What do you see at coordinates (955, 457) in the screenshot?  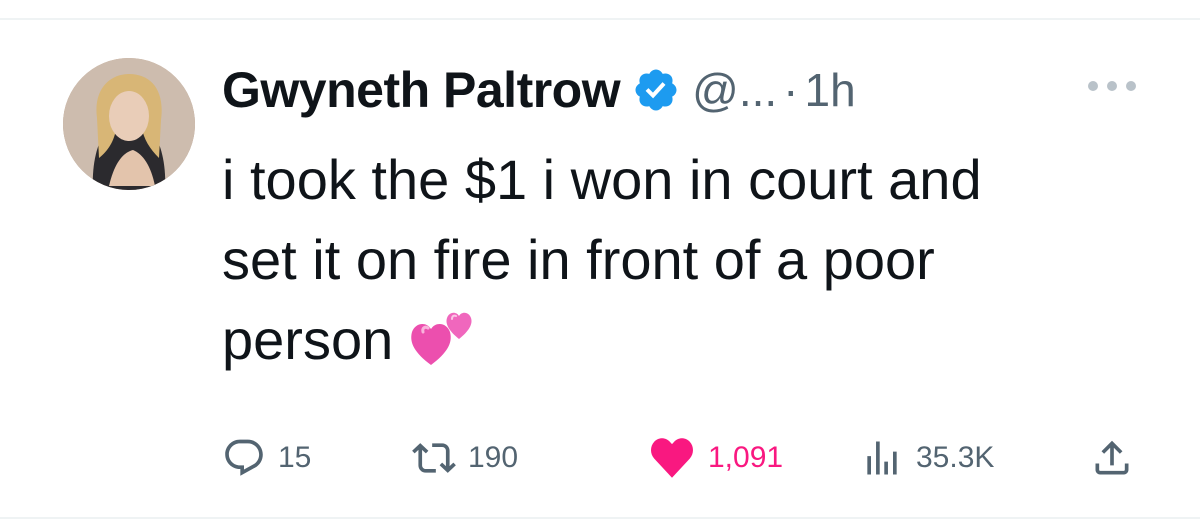 I see `views-count: 35.3K` at bounding box center [955, 457].